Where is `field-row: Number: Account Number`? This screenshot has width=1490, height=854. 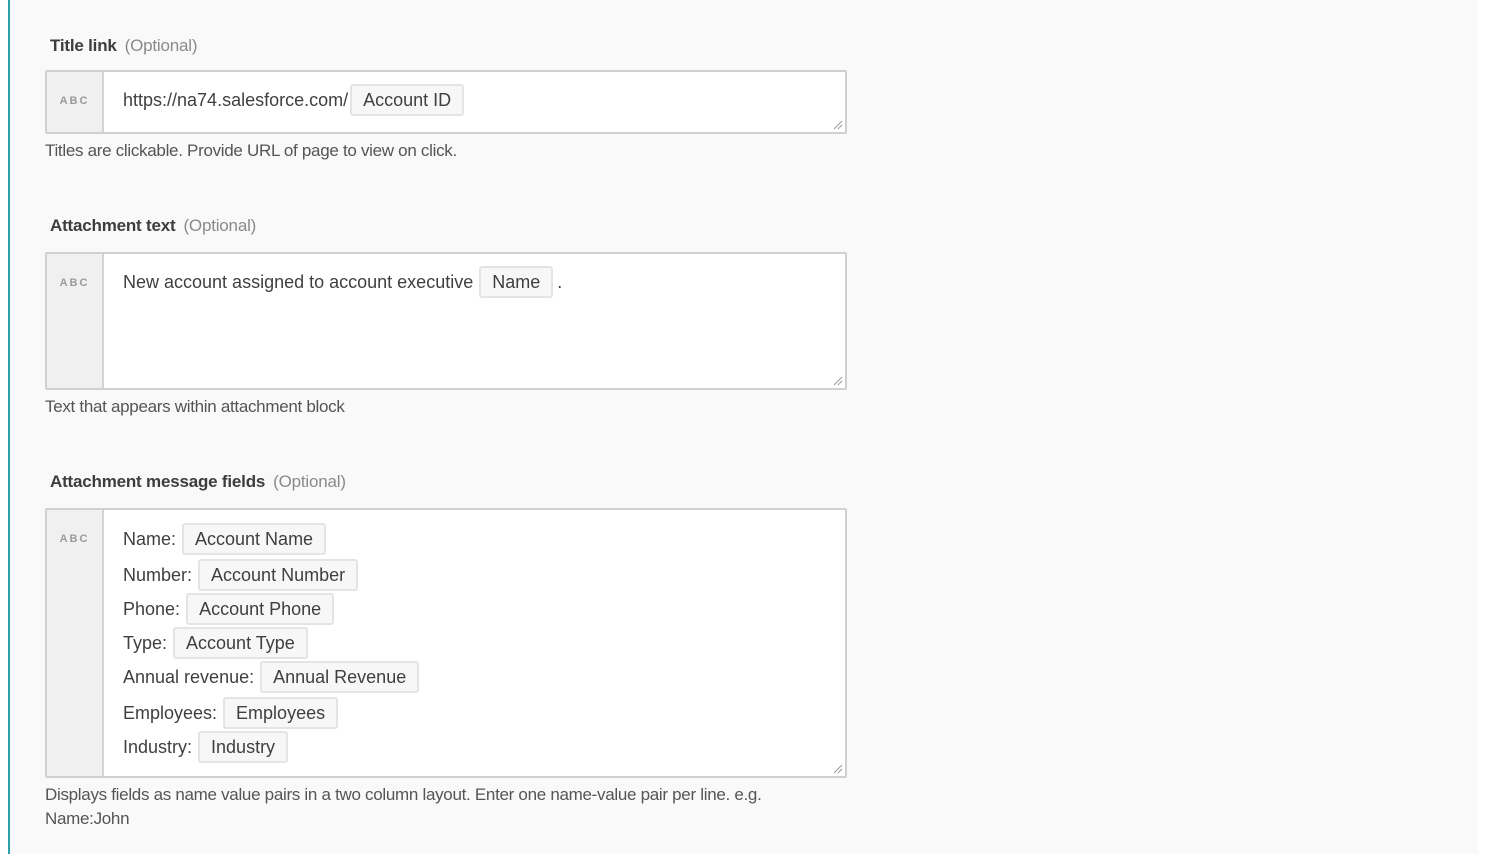 field-row: Number: Account Number is located at coordinates (479, 575).